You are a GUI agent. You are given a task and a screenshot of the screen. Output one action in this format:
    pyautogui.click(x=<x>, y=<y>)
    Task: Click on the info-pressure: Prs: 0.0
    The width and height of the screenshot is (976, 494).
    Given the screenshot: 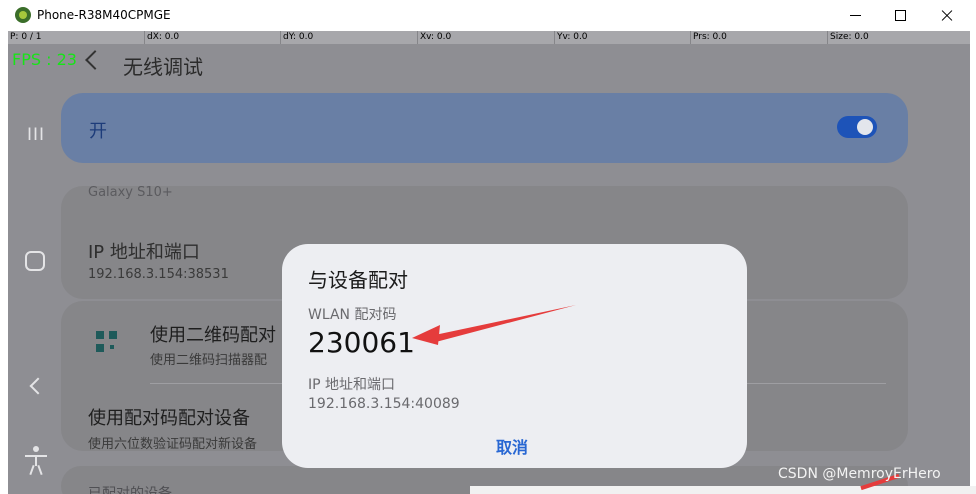 What is the action you would take?
    pyautogui.click(x=756, y=37)
    